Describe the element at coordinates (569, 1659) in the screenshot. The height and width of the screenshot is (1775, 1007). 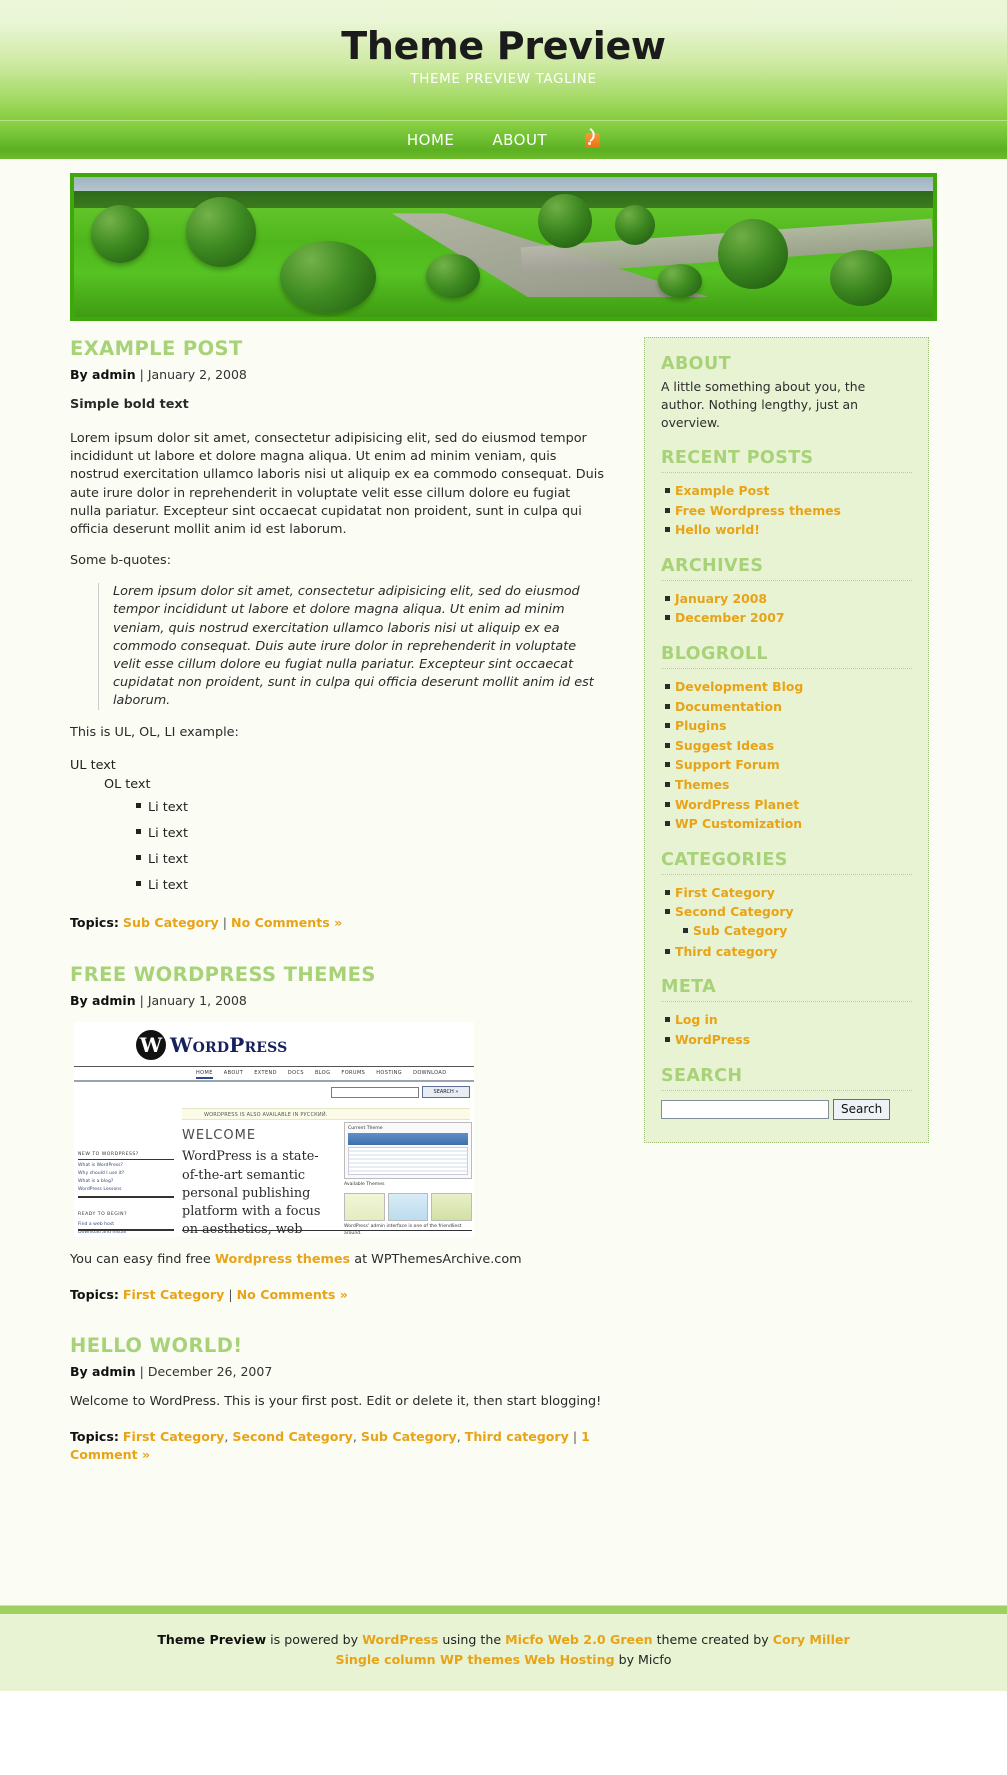
I see `footer-hosting-link: Web Hosting` at that location.